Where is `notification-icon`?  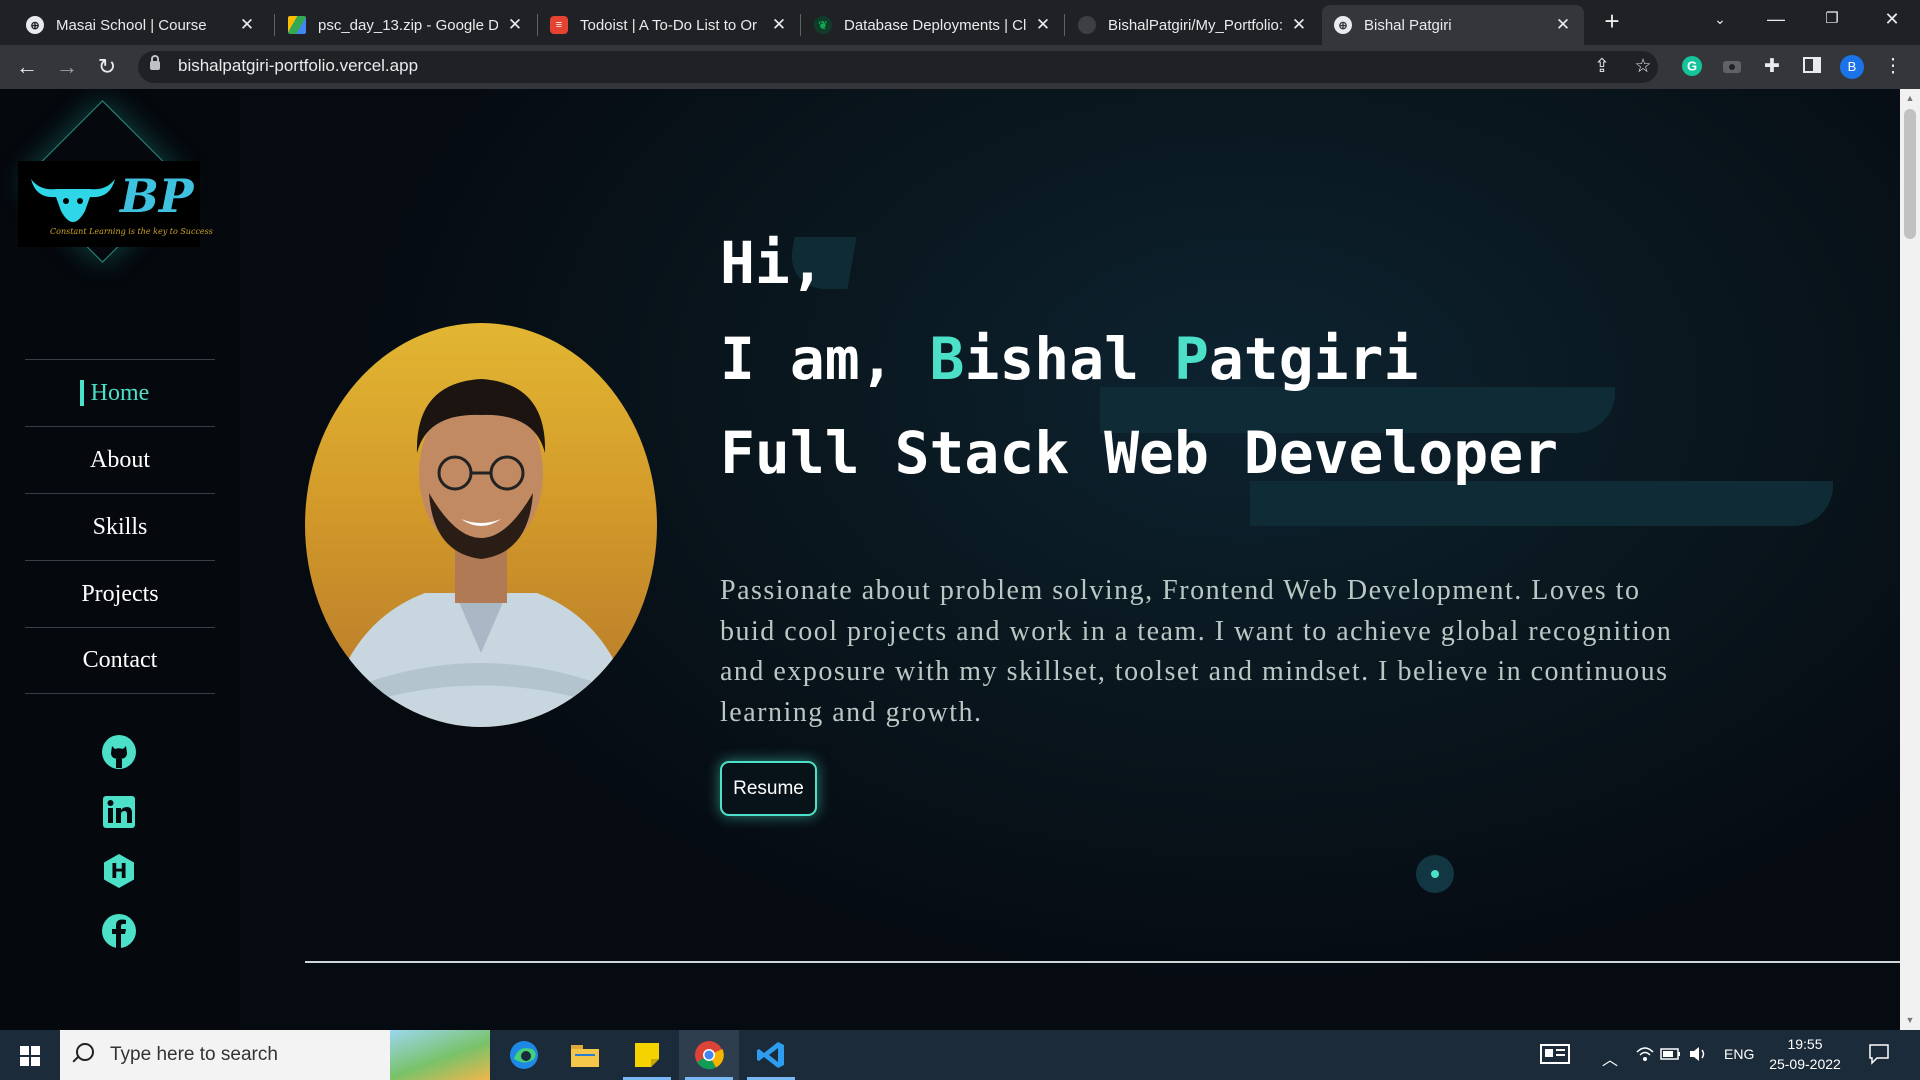
notification-icon is located at coordinates (1879, 1055).